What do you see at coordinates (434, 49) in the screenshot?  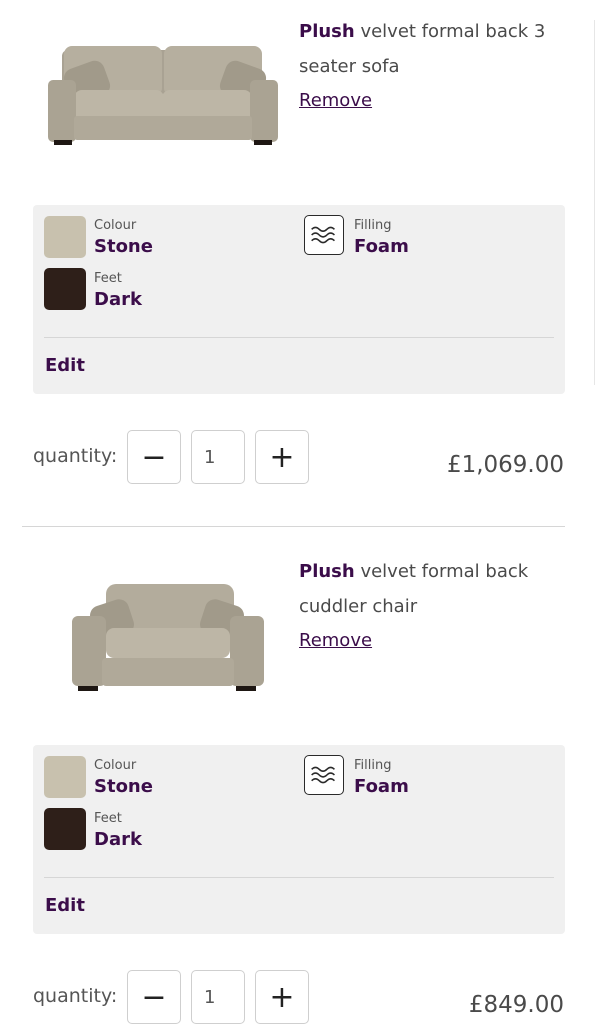 I see `product-title: Plush velvet formal back 3 seater sofa` at bounding box center [434, 49].